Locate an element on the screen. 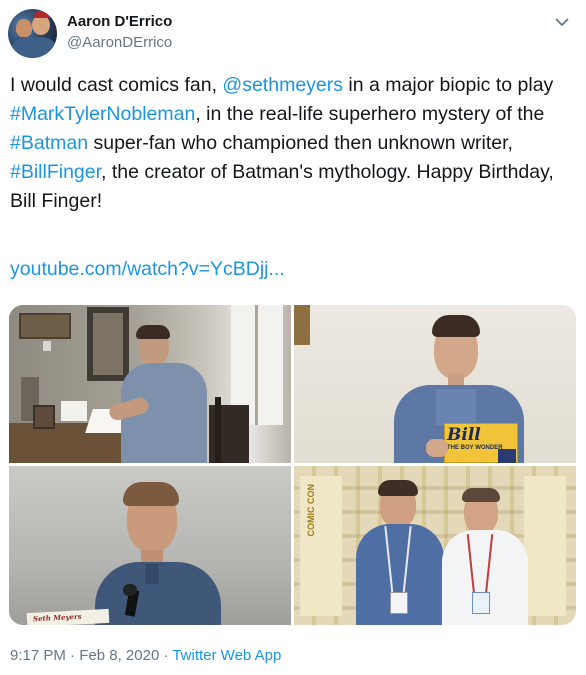 The image size is (586, 675). tweet-footer: 9:17 PM · Feb 8, 2020 · Twitter Web App is located at coordinates (145, 655).